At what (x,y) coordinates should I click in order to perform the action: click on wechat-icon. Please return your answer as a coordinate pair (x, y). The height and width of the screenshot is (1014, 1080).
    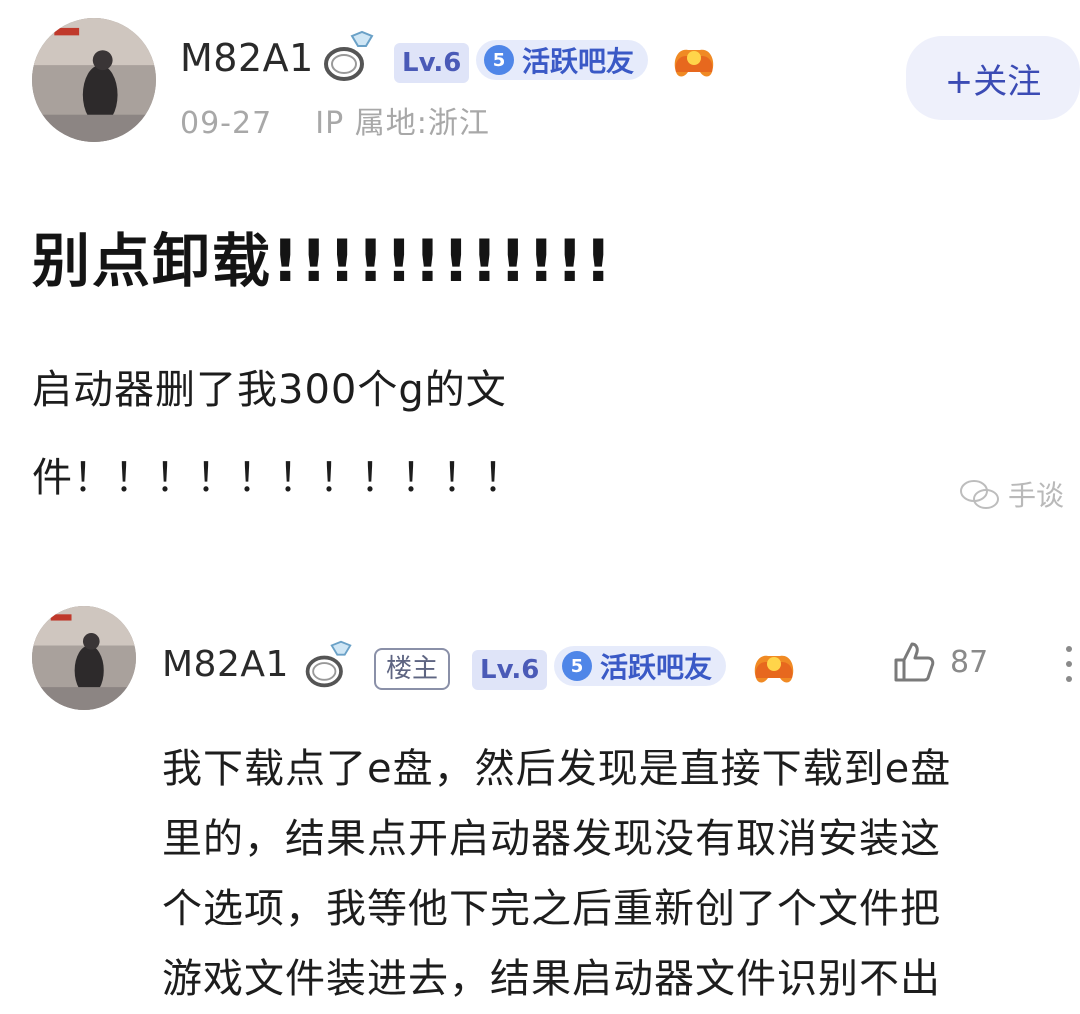
    Looking at the image, I should click on (979, 494).